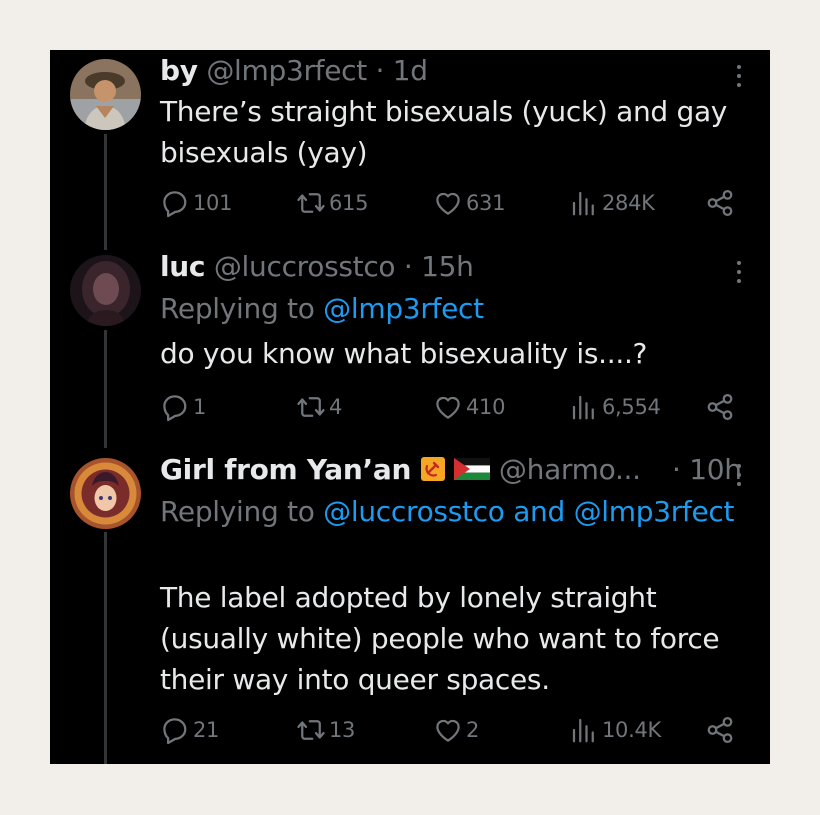  I want to click on reply-count: 21, so click(206, 730).